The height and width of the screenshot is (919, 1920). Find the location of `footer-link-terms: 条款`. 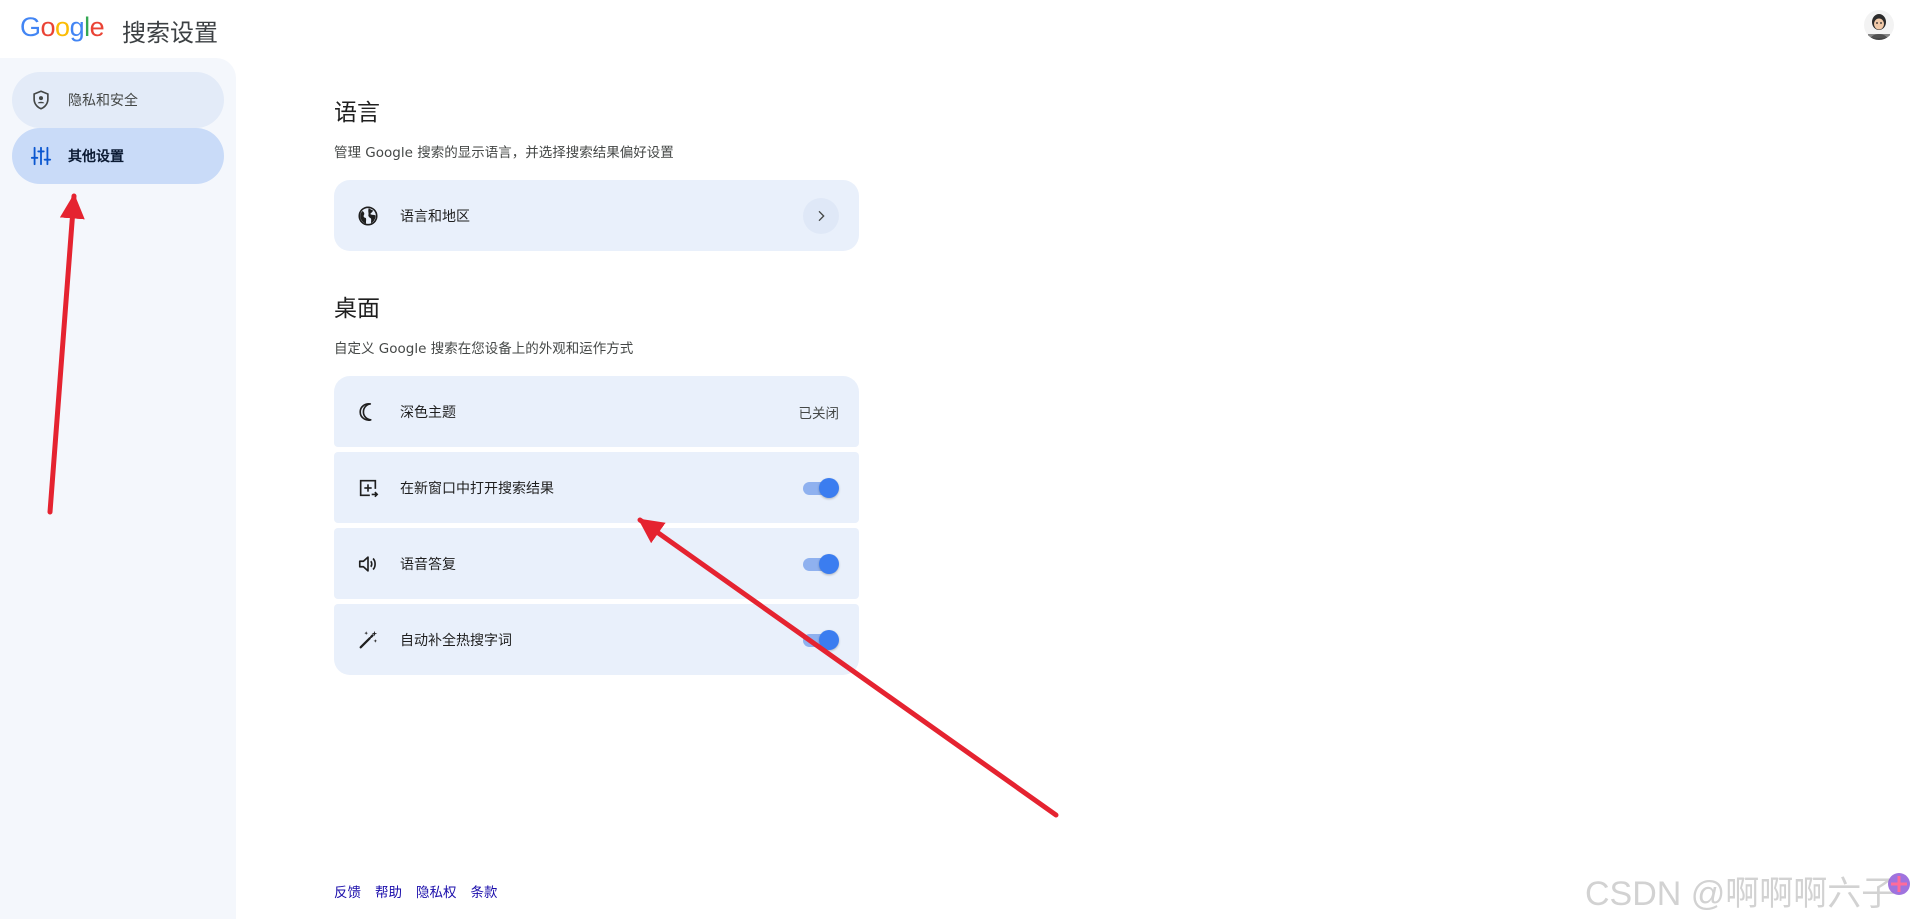

footer-link-terms: 条款 is located at coordinates (484, 891).